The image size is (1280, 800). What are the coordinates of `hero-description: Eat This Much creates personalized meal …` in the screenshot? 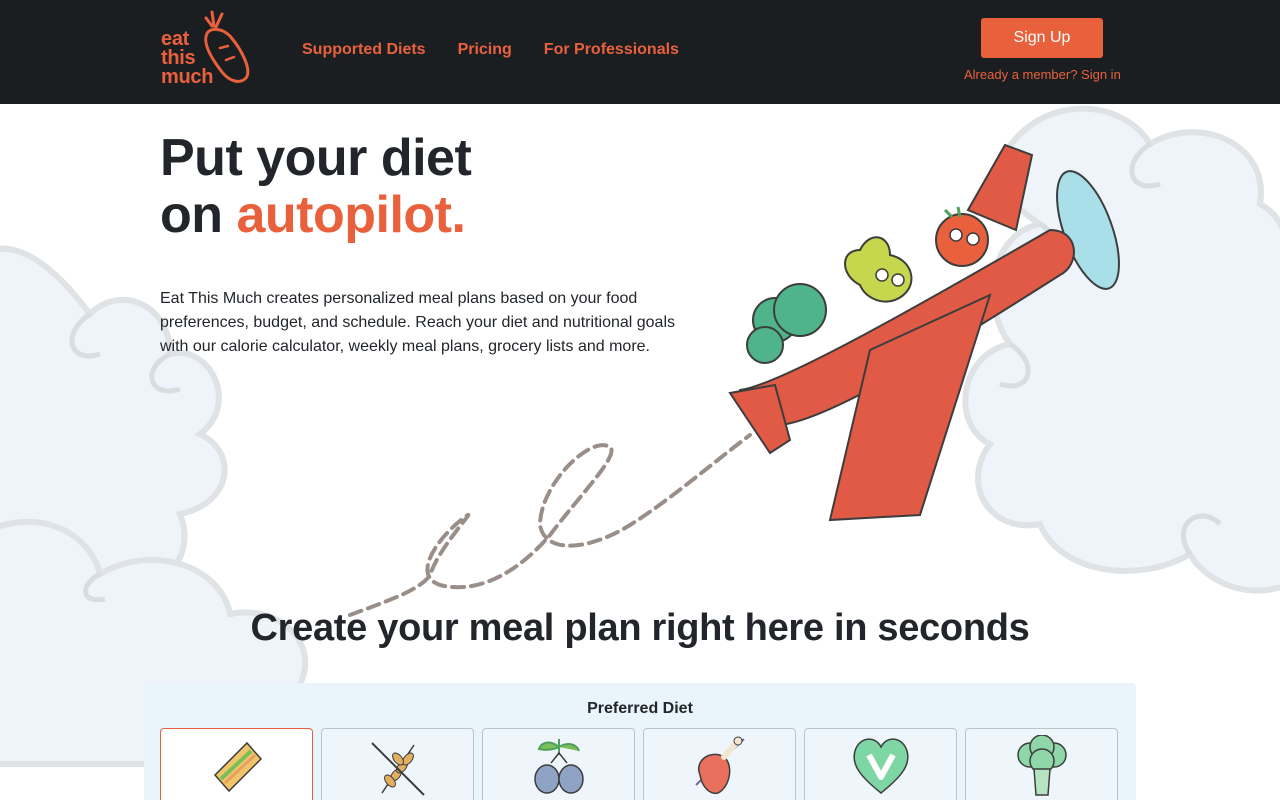 It's located at (418, 322).